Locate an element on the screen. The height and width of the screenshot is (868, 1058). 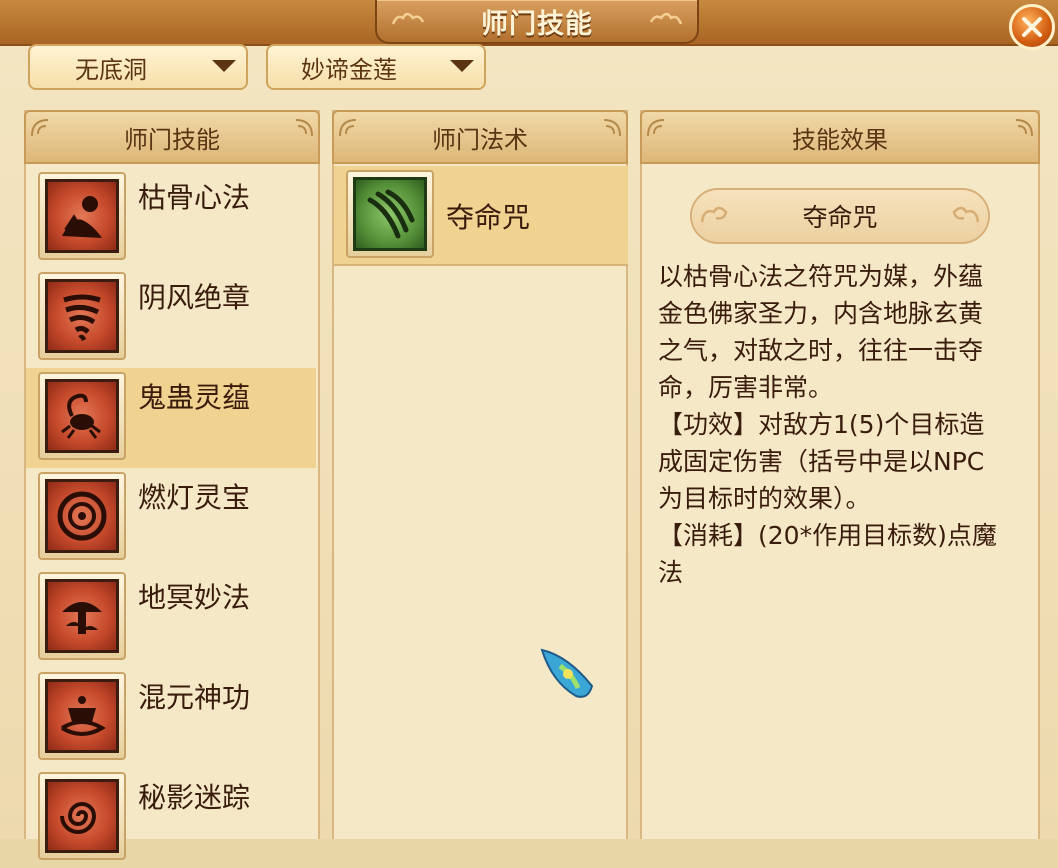
whirlwind-icon is located at coordinates (82, 318).